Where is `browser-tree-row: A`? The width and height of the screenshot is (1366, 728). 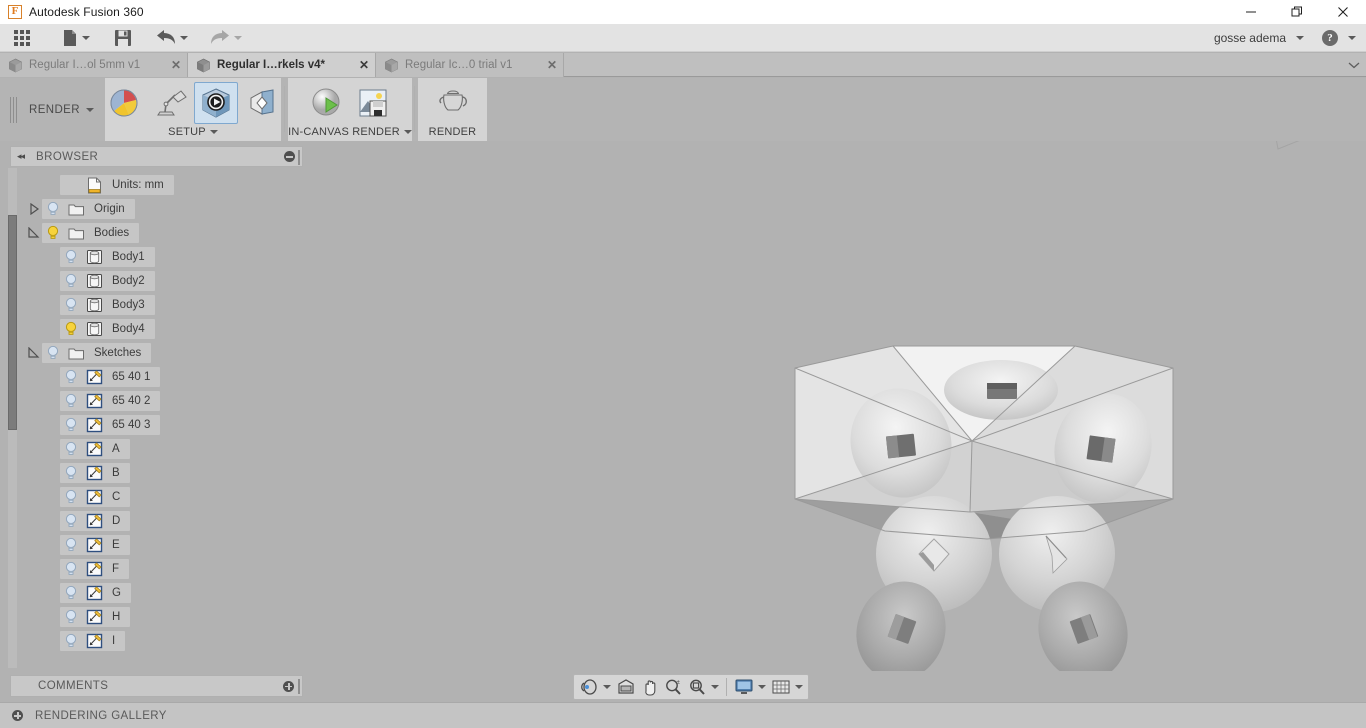
browser-tree-row: A is located at coordinates (161, 449).